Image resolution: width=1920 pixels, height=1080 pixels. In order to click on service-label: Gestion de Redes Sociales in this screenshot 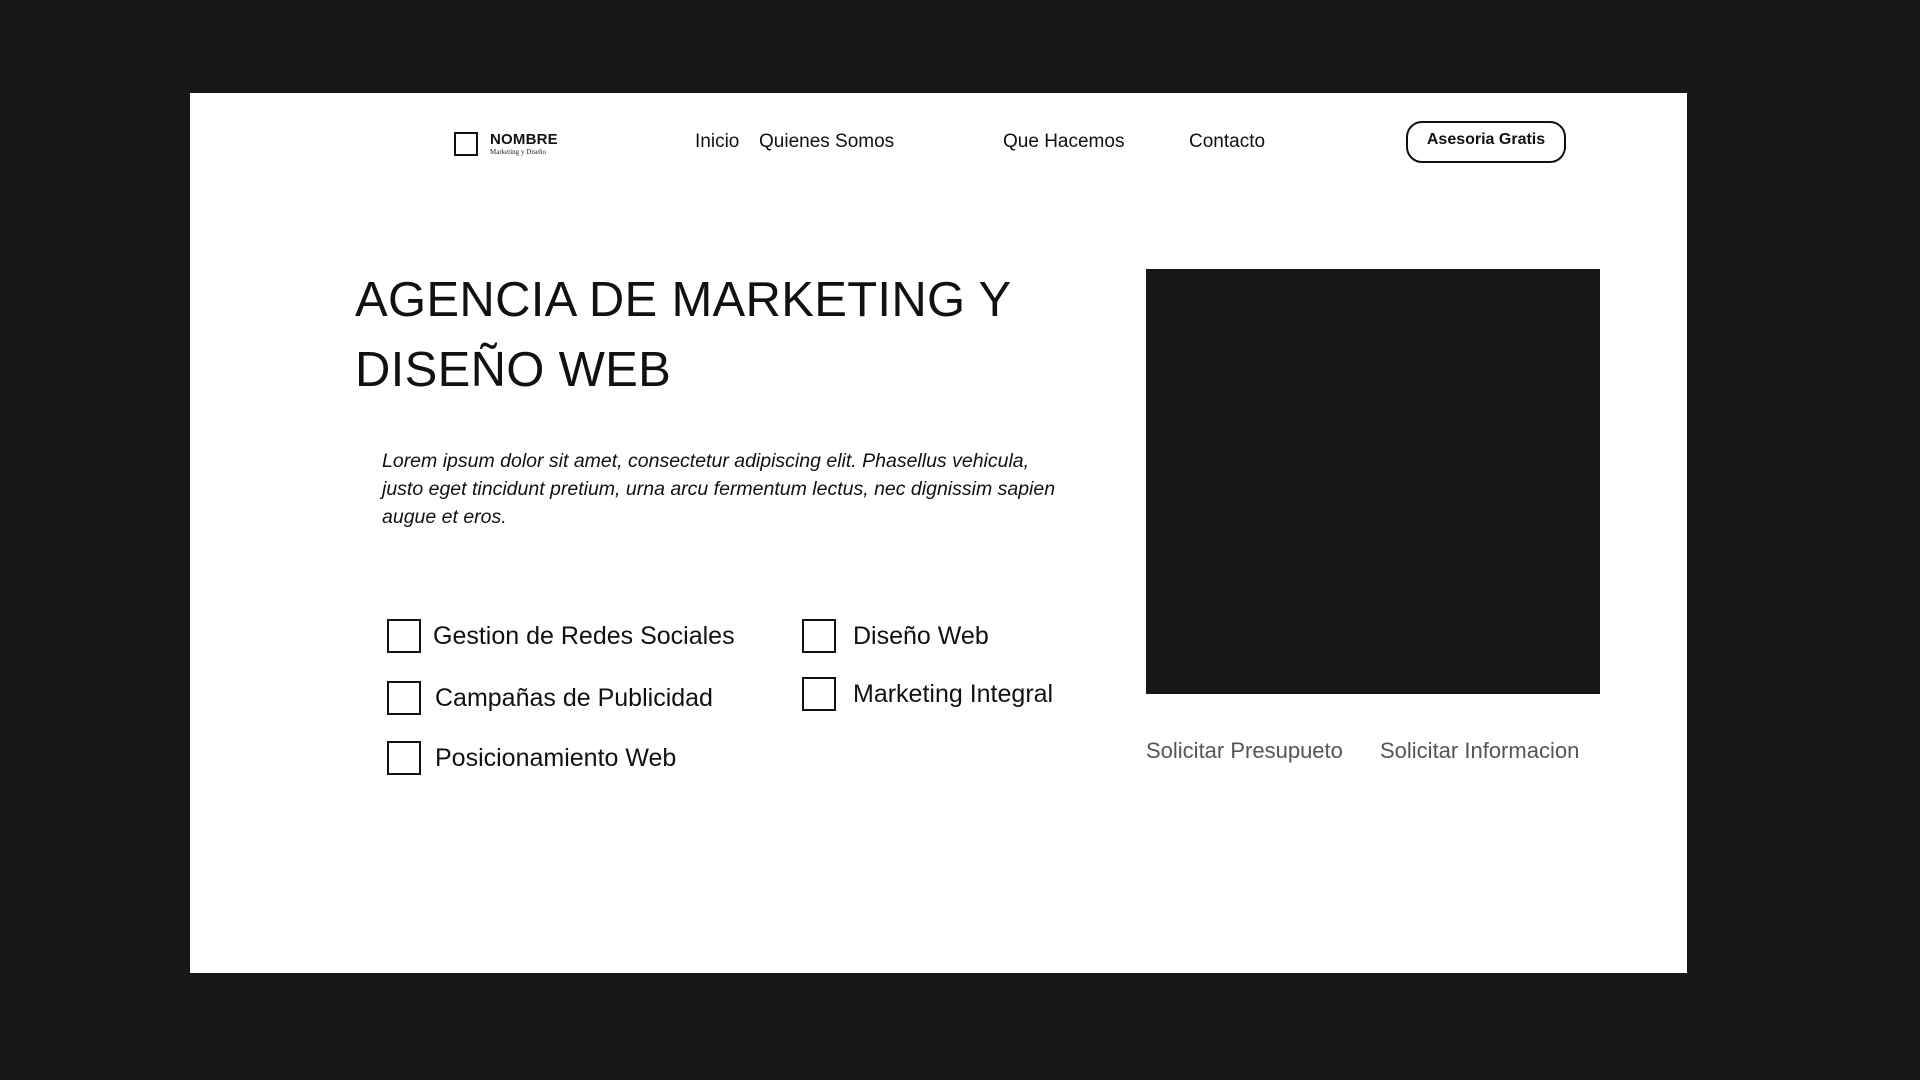, I will do `click(584, 635)`.